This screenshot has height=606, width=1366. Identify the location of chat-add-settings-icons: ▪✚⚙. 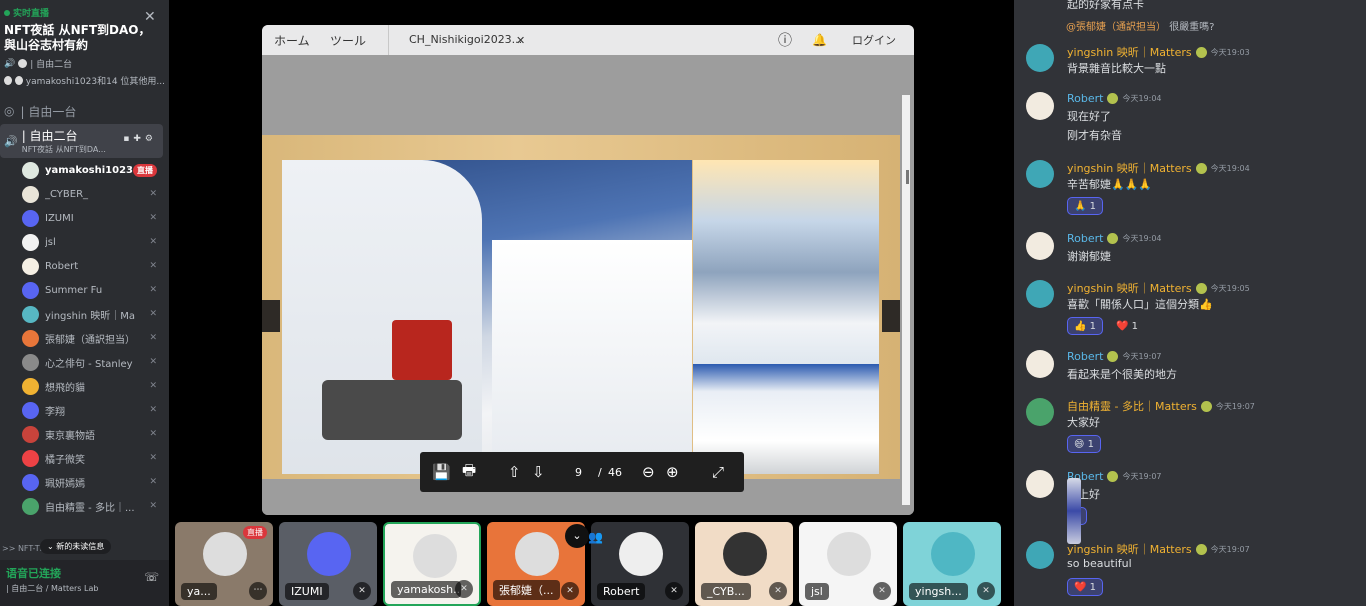
(140, 139).